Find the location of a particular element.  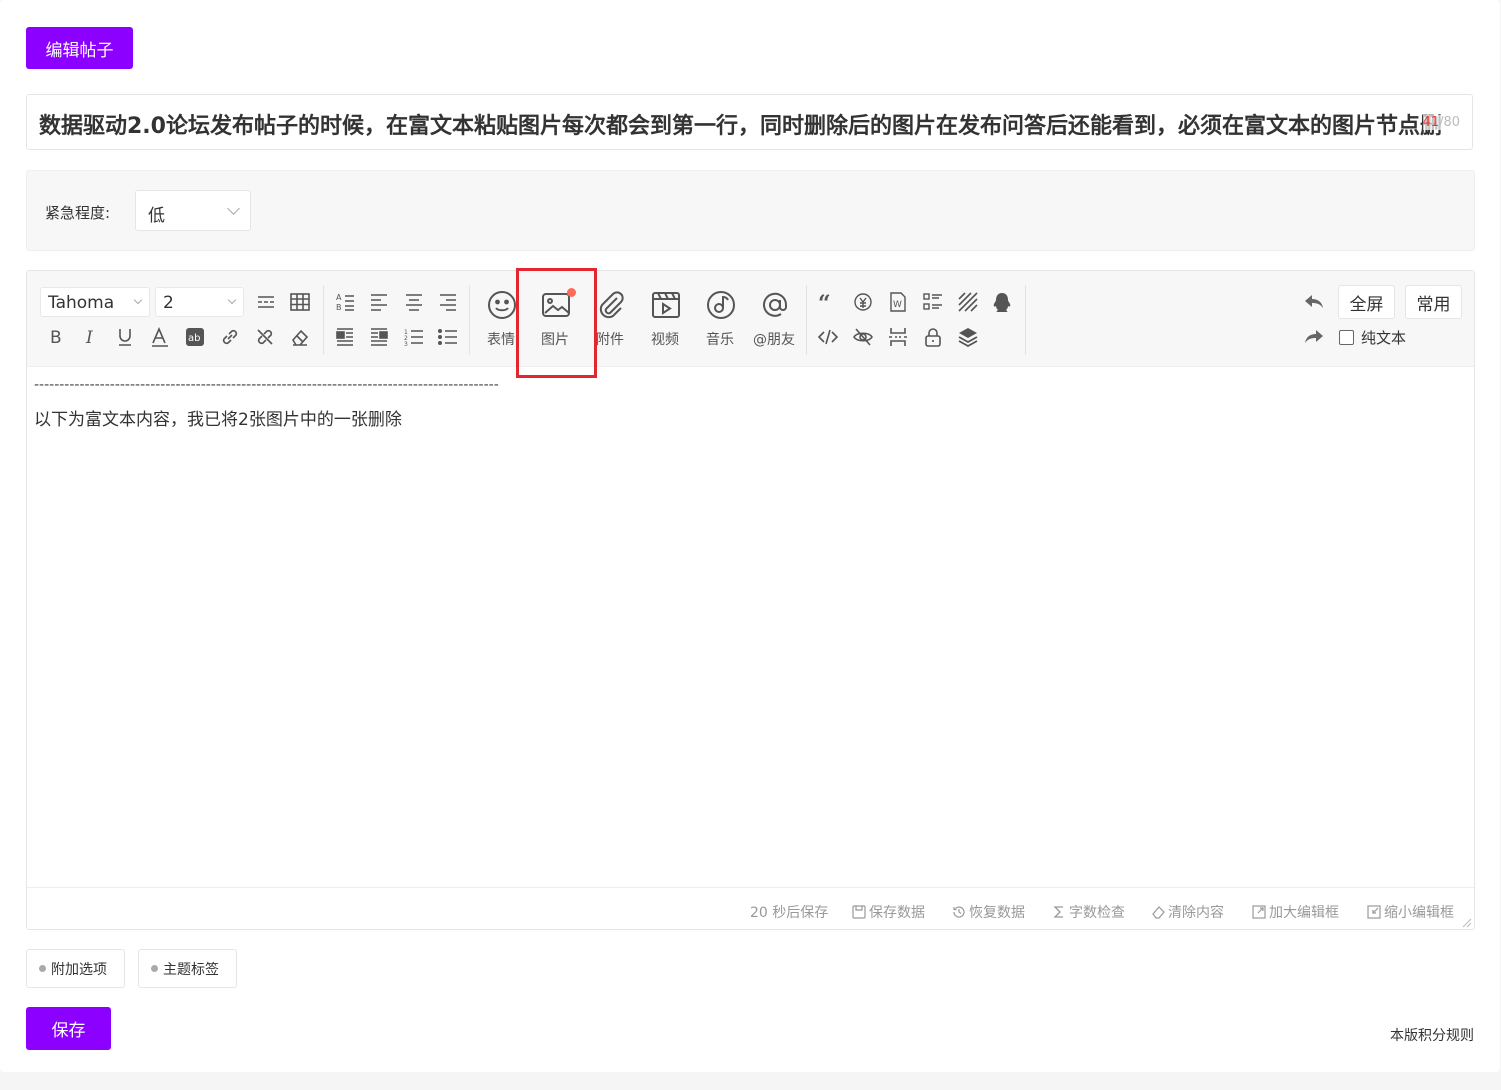

video-icon is located at coordinates (666, 305).